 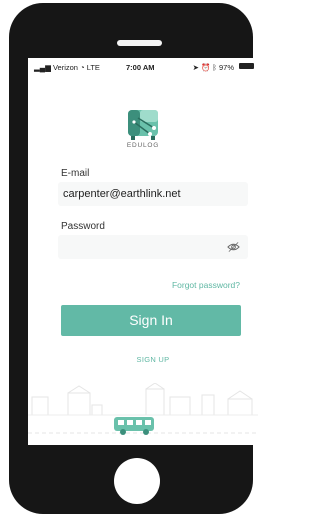 What do you see at coordinates (206, 285) in the screenshot?
I see `forgot-password-link: Forgot password?` at bounding box center [206, 285].